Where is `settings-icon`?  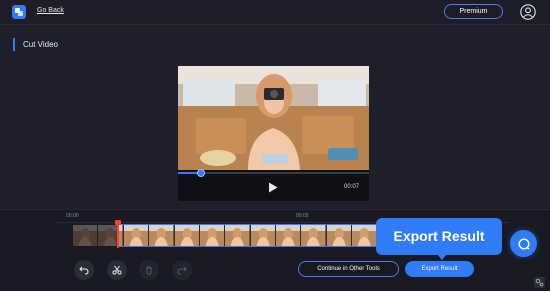
settings-icon is located at coordinates (539, 282).